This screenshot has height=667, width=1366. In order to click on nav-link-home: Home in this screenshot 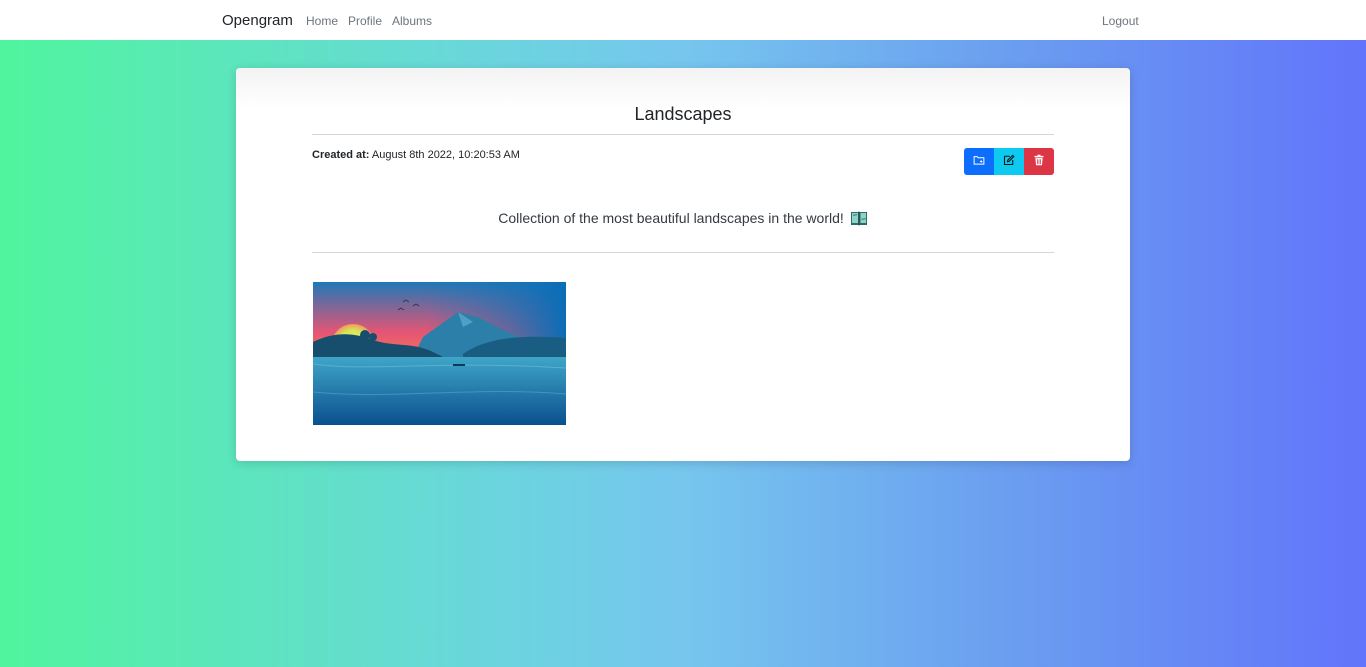, I will do `click(322, 21)`.